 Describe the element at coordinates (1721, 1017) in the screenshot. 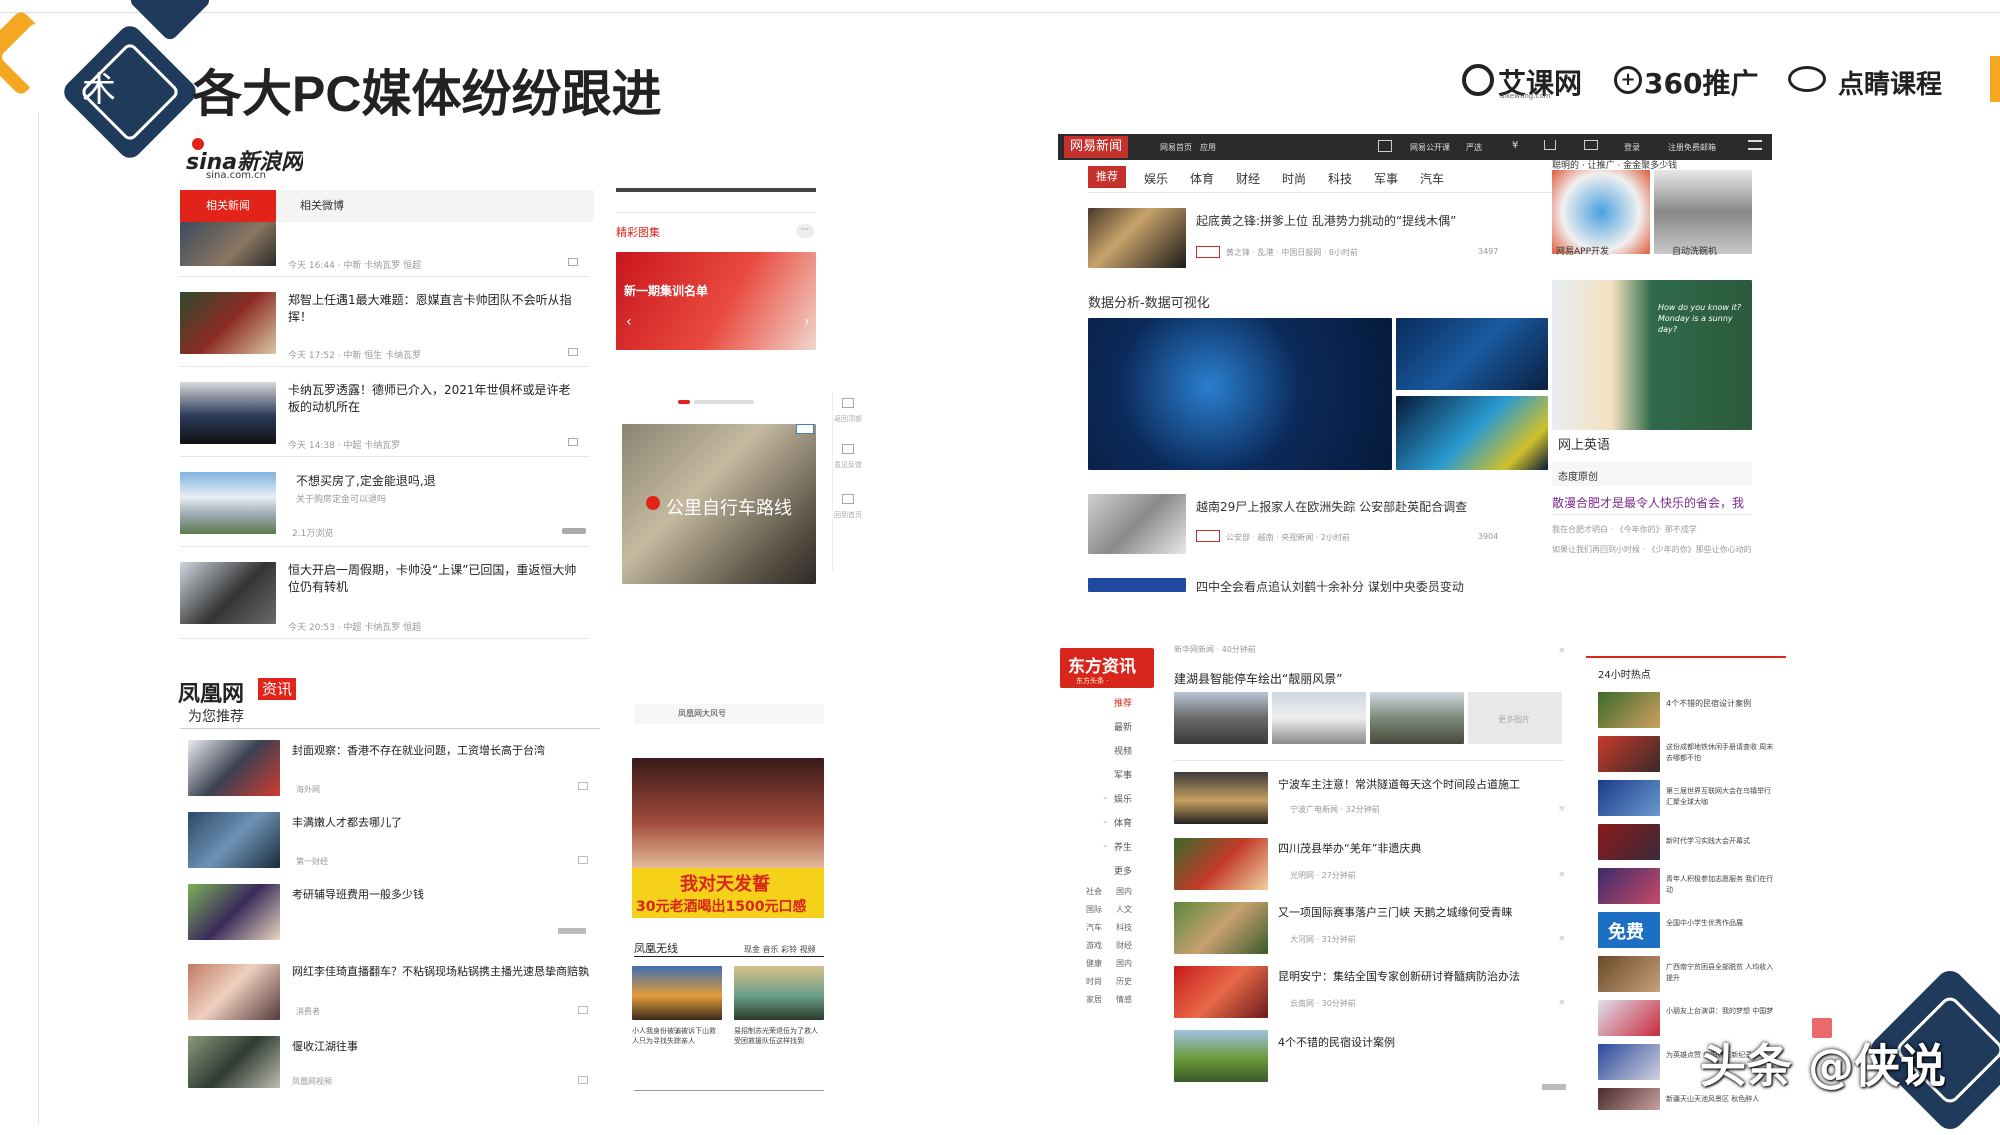

I see `hot-item: 小朋友上台演讲：我的梦想 中国梦` at that location.